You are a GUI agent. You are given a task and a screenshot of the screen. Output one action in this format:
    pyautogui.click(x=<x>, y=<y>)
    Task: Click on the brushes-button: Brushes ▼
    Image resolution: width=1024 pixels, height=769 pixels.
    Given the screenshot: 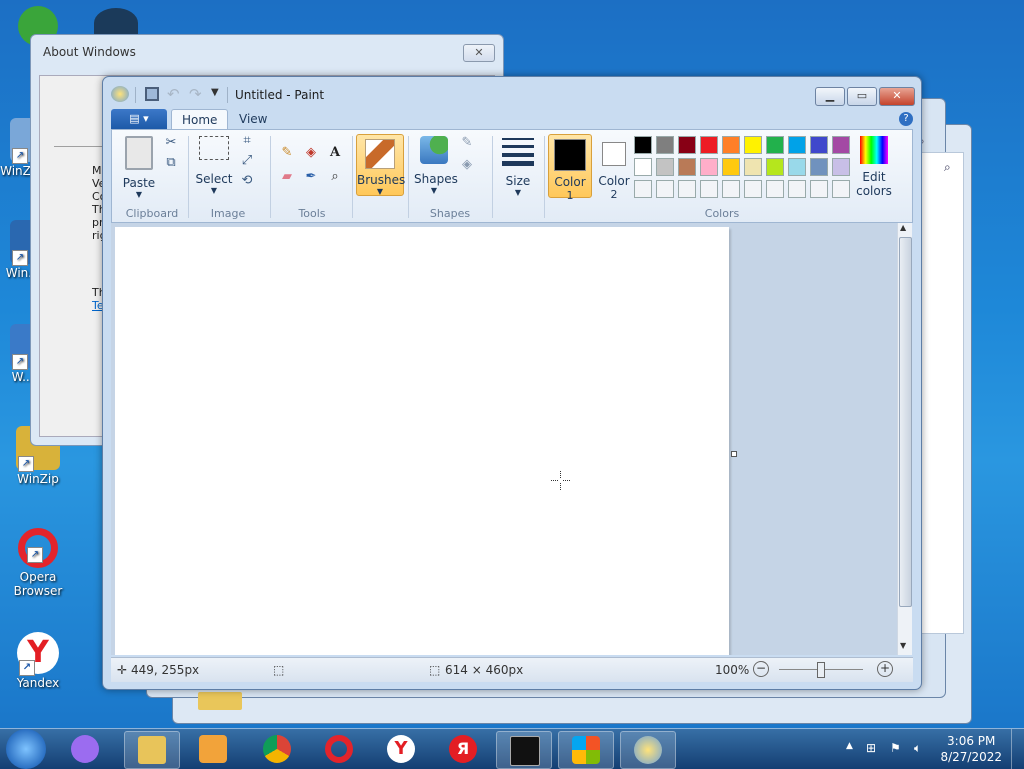 What is the action you would take?
    pyautogui.click(x=380, y=165)
    